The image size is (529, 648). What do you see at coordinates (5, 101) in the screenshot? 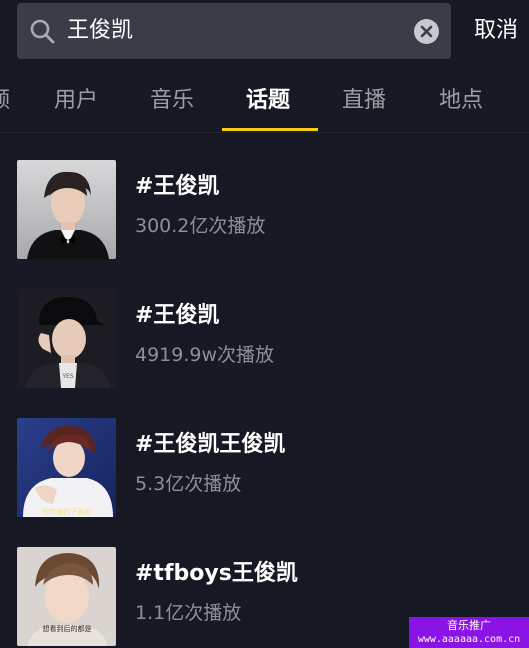
I see `tab-video: 频` at bounding box center [5, 101].